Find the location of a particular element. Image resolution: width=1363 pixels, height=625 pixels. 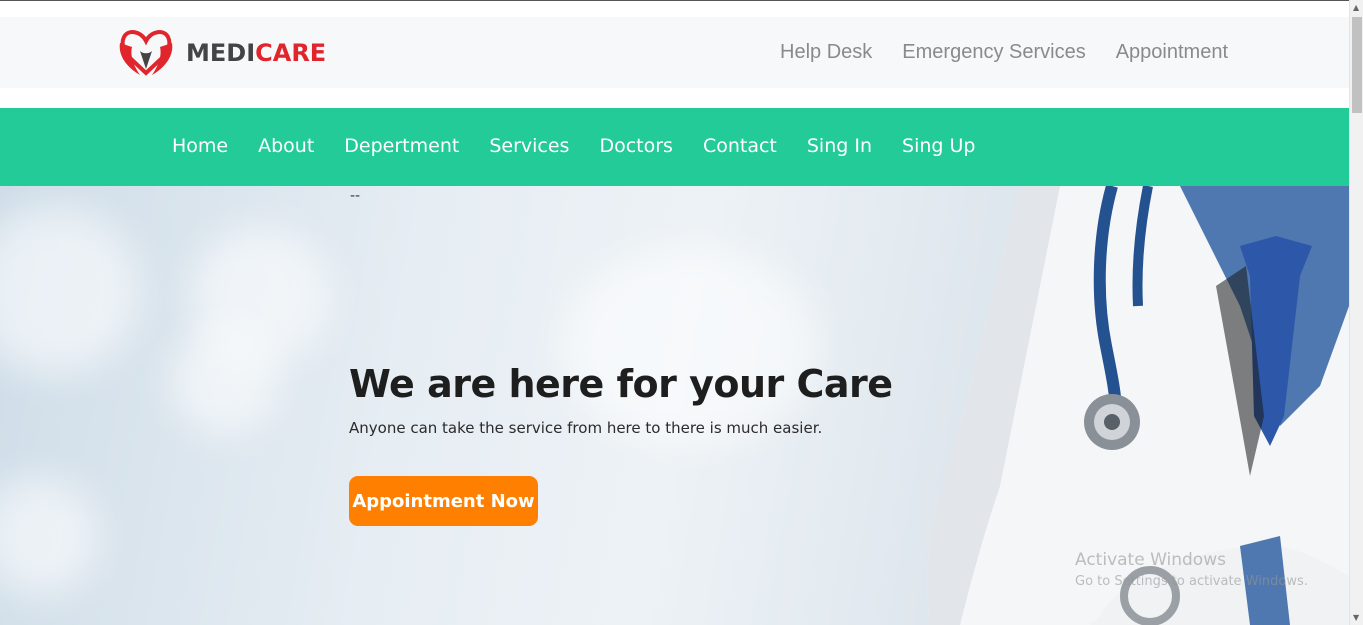

scroll-thumb is located at coordinates (1357, 65).